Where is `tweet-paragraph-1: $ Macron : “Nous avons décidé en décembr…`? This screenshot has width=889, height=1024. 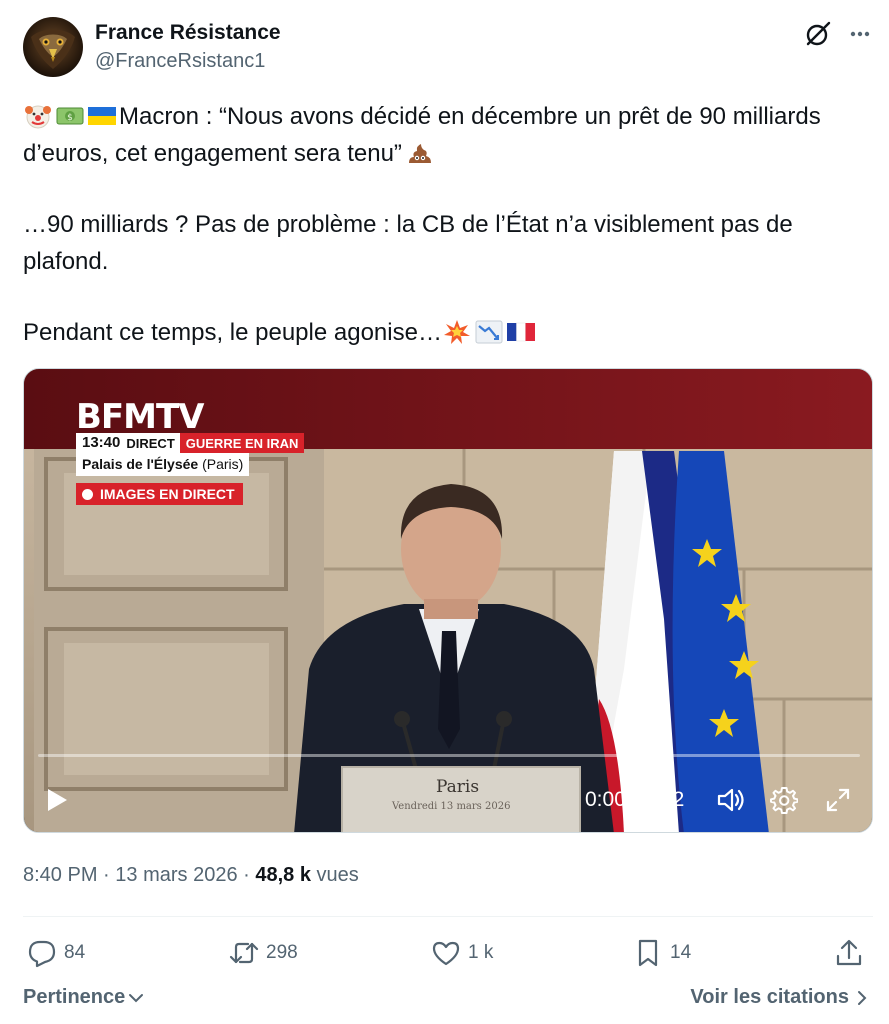
tweet-paragraph-1: $ Macron : “Nous avons décidé en décembr… is located at coordinates (448, 135).